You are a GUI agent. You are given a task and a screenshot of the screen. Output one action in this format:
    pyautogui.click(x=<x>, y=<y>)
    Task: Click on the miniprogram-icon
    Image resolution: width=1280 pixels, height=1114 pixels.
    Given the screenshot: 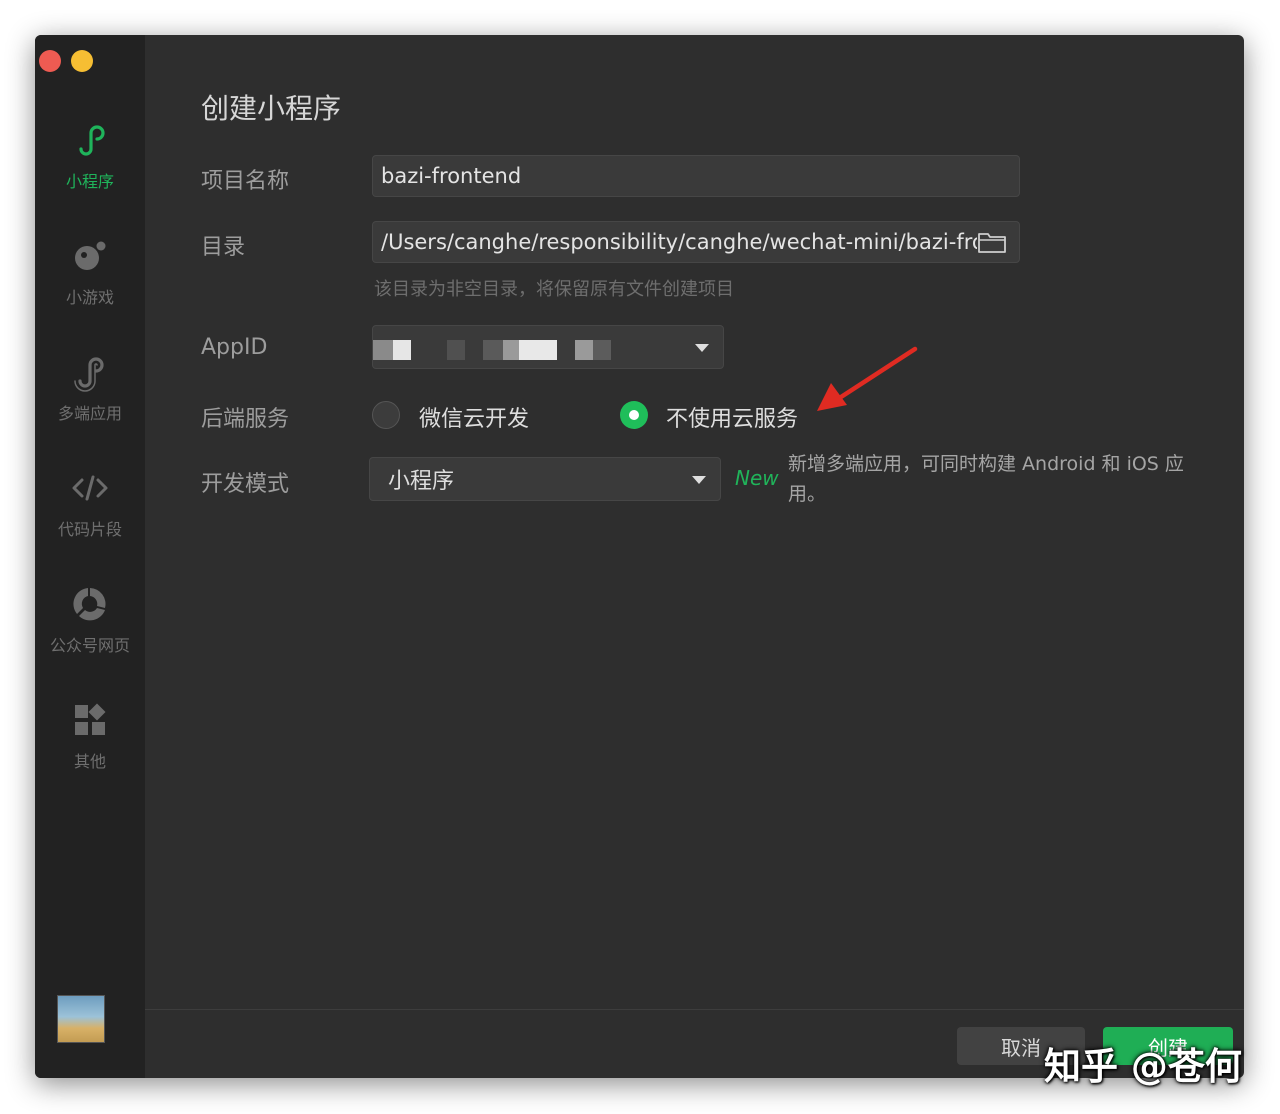 What is the action you would take?
    pyautogui.click(x=92, y=140)
    